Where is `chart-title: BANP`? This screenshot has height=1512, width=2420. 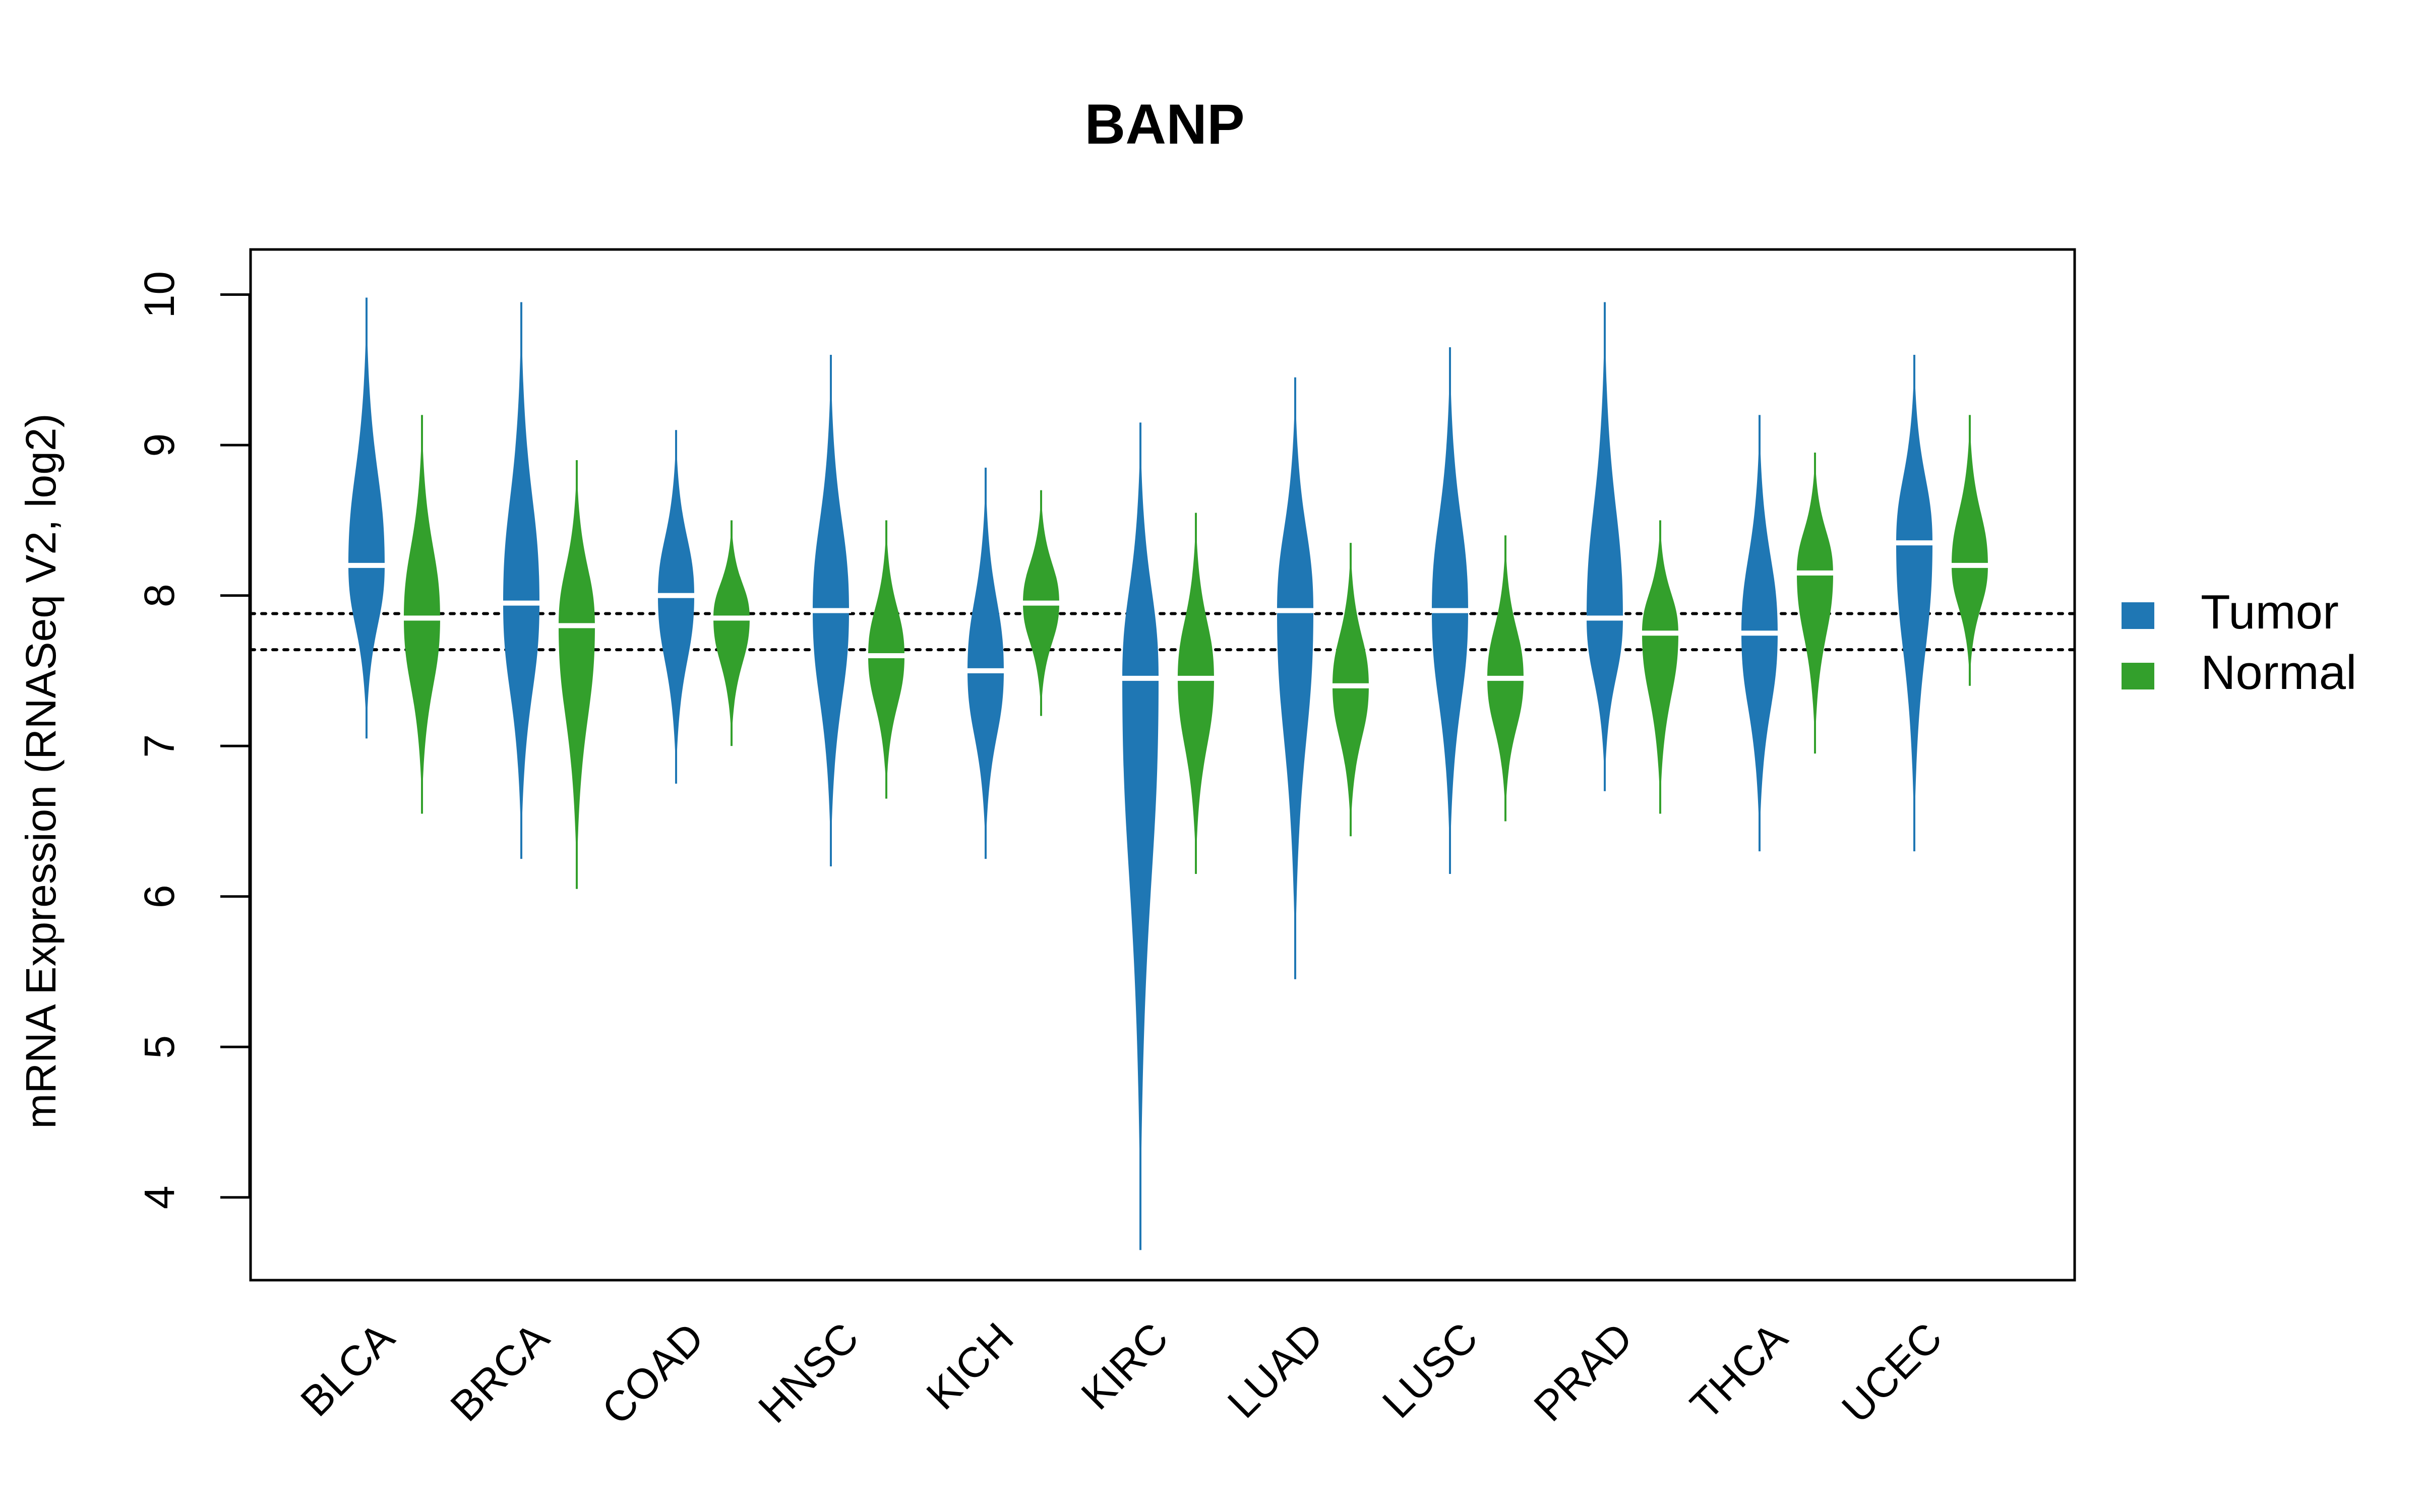 chart-title: BANP is located at coordinates (1164, 124).